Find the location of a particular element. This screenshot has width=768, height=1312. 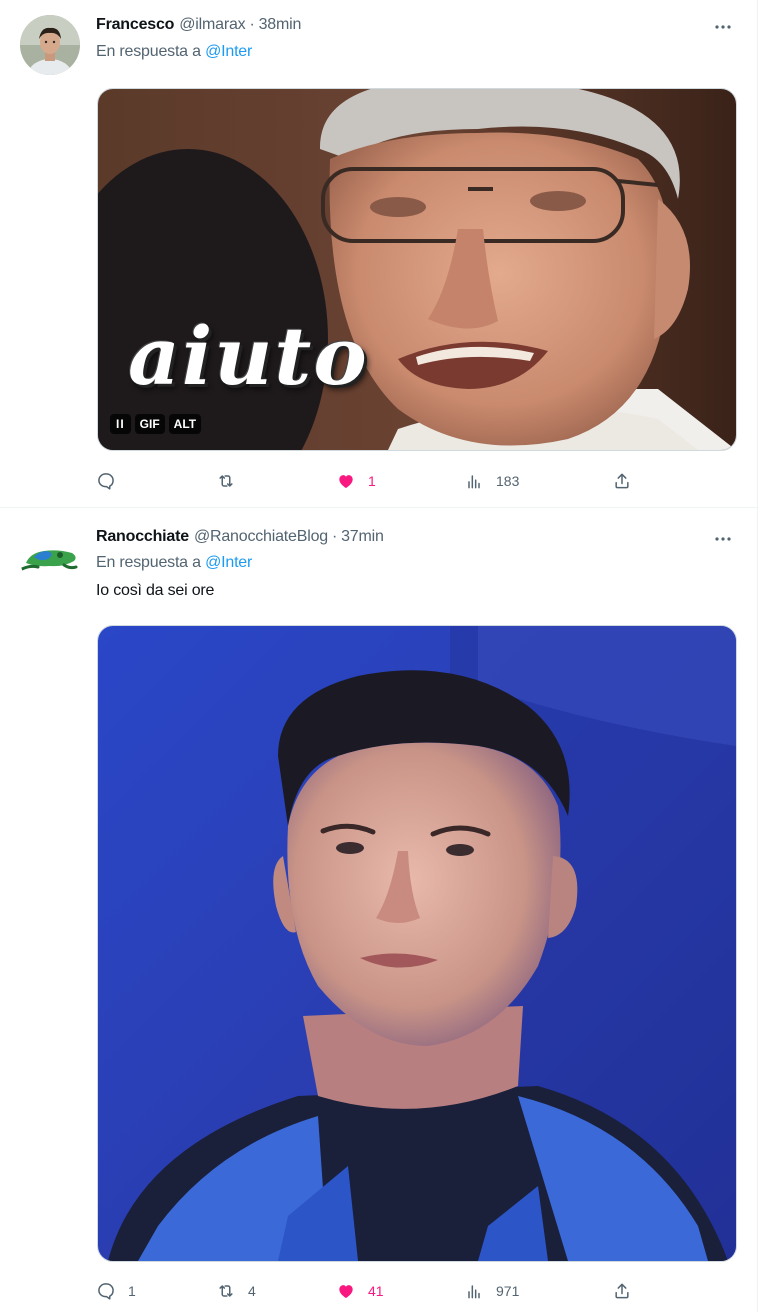

views-button: 183 is located at coordinates (491, 481).